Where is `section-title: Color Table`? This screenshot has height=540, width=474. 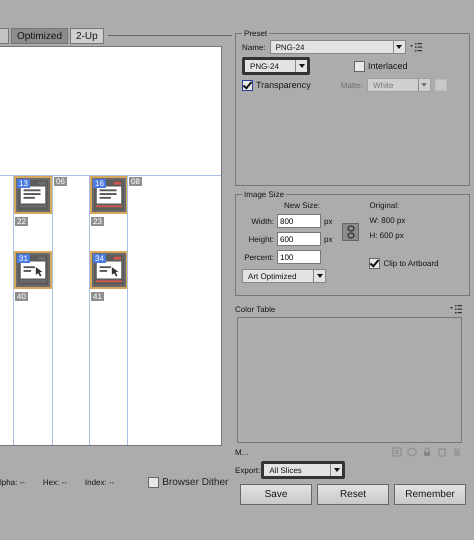
section-title: Color Table is located at coordinates (255, 309).